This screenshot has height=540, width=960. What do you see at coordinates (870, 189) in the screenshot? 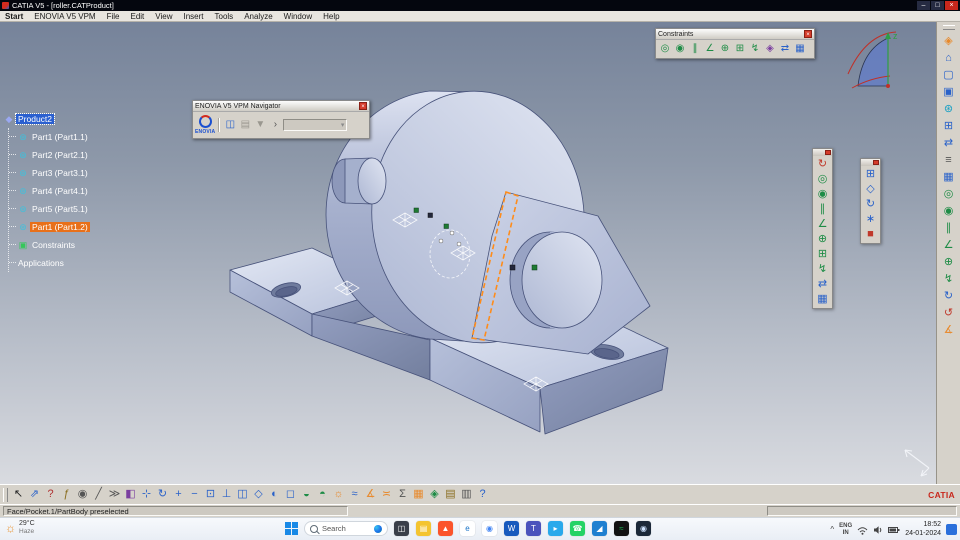
I see `snap-icon: ◇` at bounding box center [870, 189].